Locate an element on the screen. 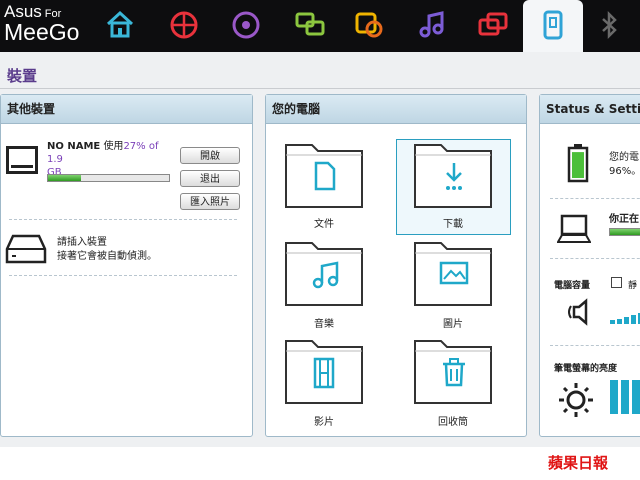 The image size is (640, 480). brand-logo: Asus For MeeGo is located at coordinates (41, 23).